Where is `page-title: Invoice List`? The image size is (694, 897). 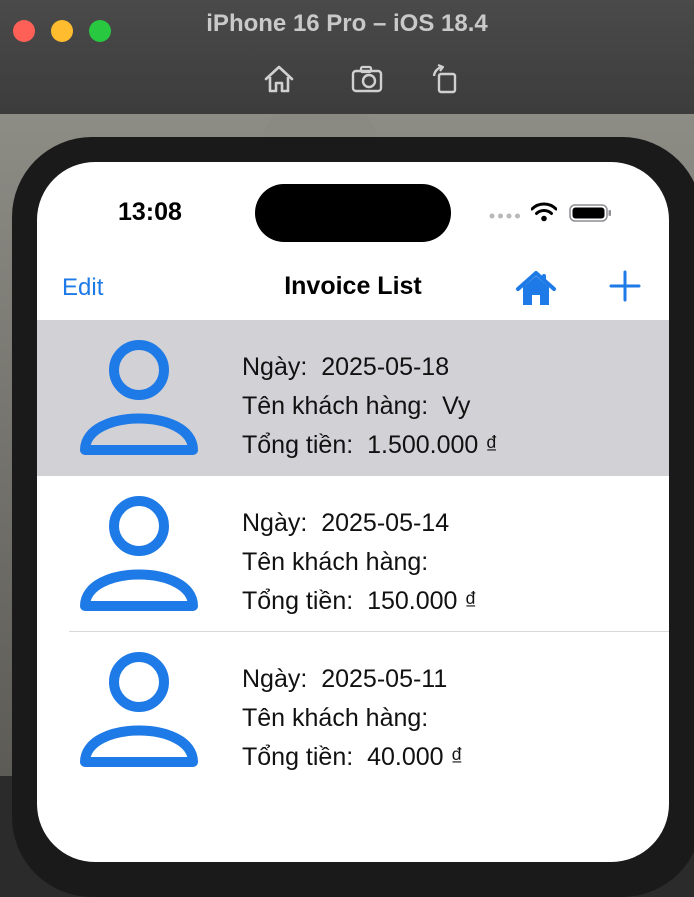
page-title: Invoice List is located at coordinates (353, 286).